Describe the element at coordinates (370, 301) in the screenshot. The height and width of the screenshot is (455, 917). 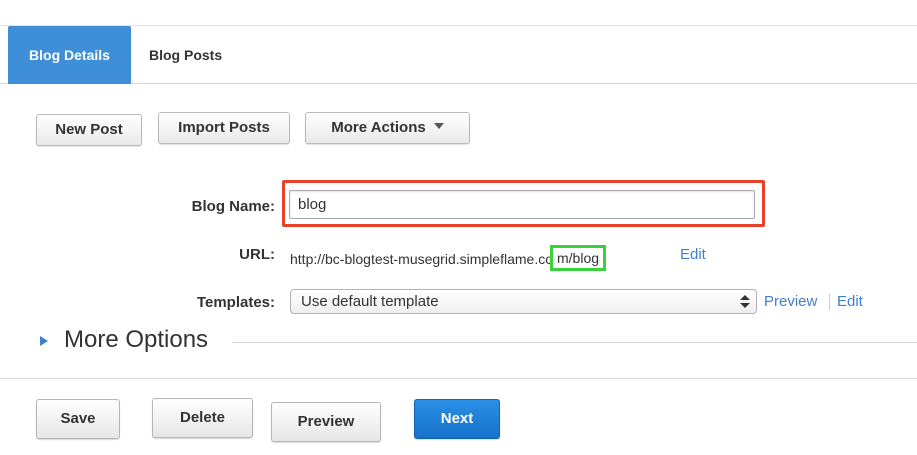
I see `templates-selected-value: Use default template` at that location.